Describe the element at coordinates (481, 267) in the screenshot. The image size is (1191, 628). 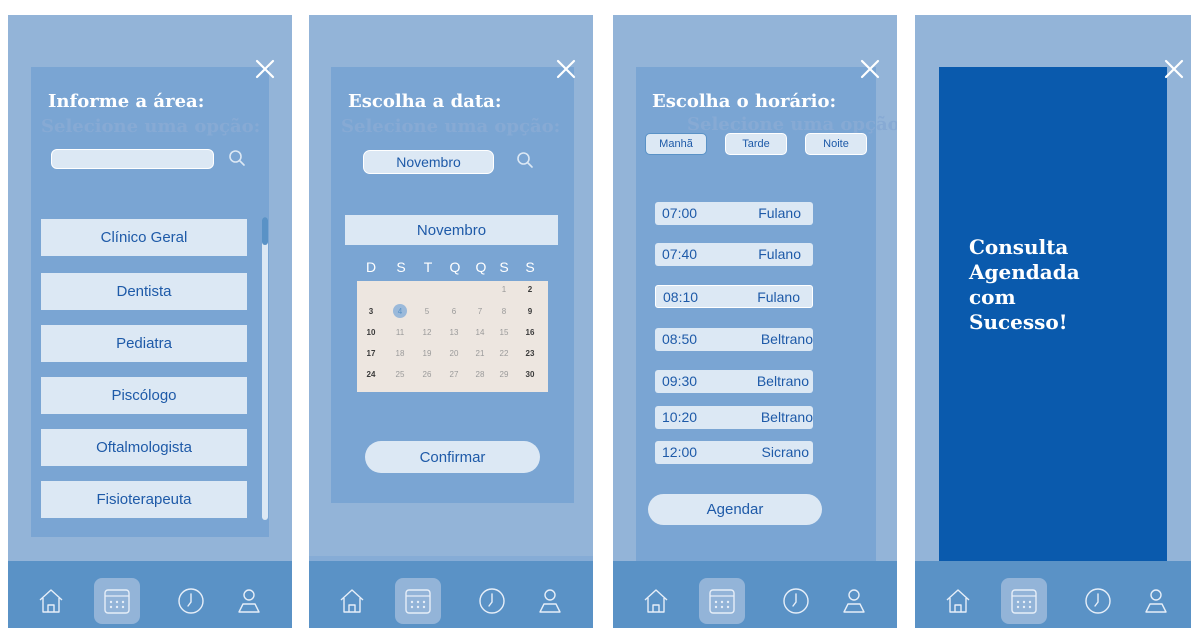
I see `weekday-label: Q` at that location.